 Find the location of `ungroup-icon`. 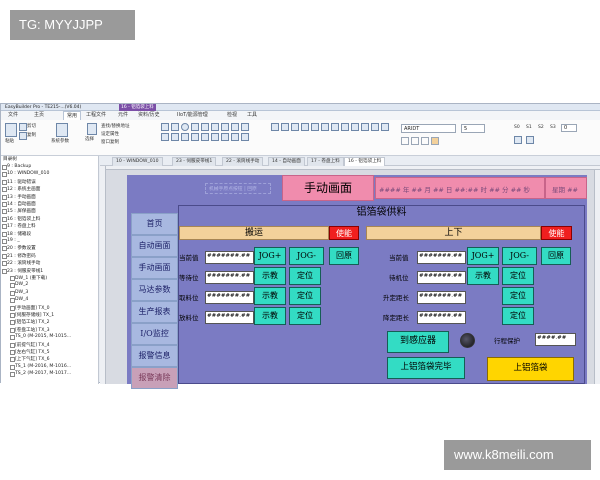

ungroup-icon is located at coordinates (345, 127).